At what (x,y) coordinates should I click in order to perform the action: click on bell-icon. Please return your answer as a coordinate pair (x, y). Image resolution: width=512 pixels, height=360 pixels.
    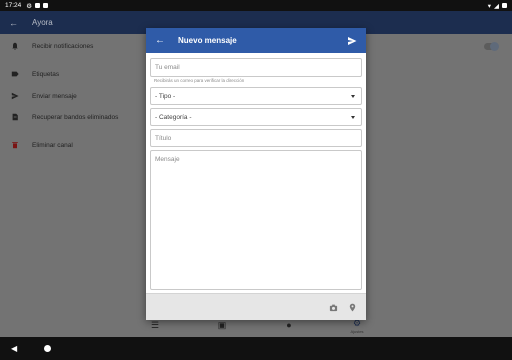
    Looking at the image, I should click on (14, 46).